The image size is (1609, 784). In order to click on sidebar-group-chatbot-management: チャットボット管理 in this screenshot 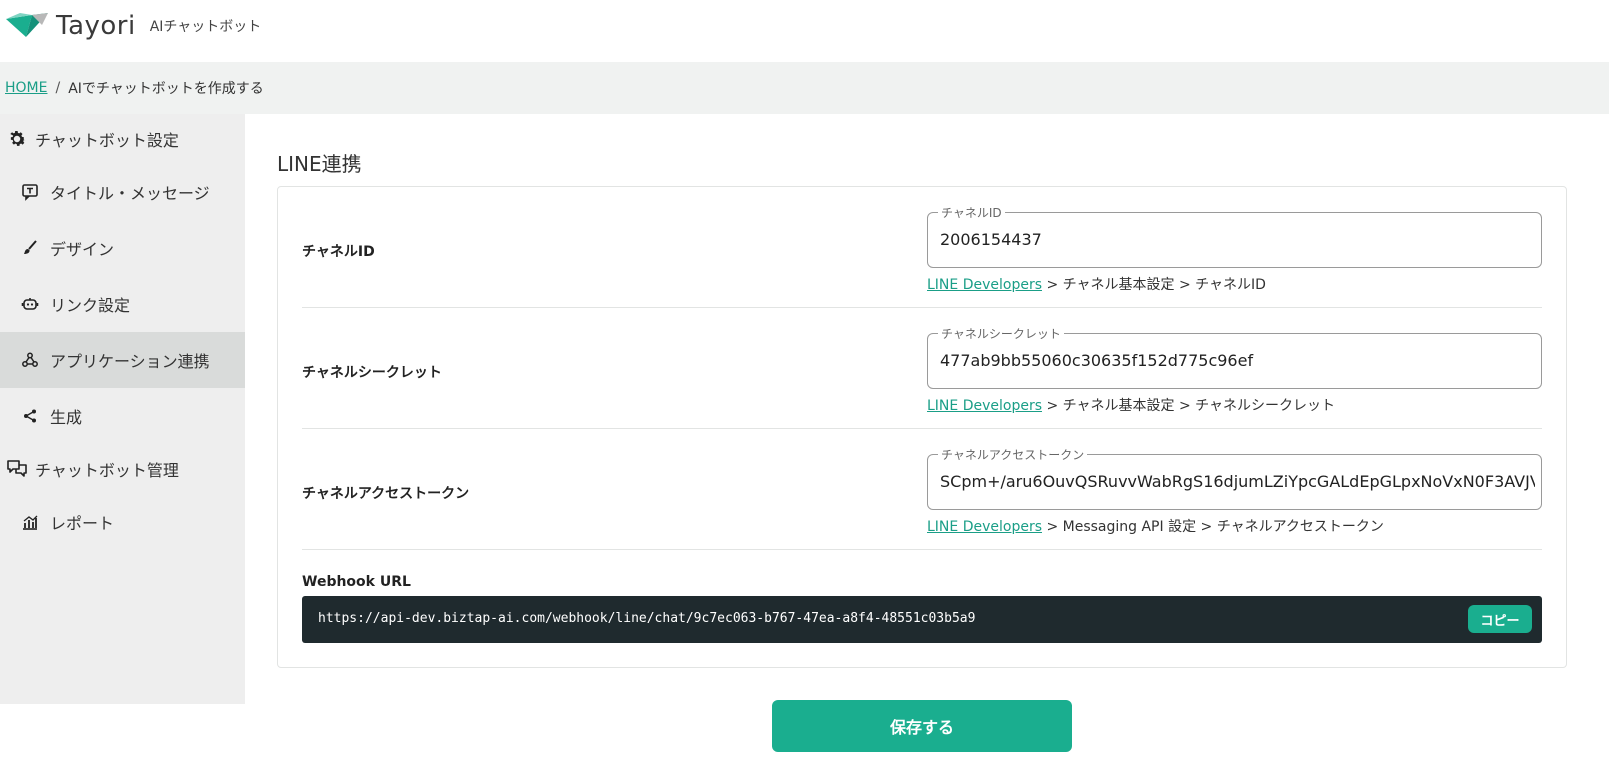, I will do `click(122, 469)`.